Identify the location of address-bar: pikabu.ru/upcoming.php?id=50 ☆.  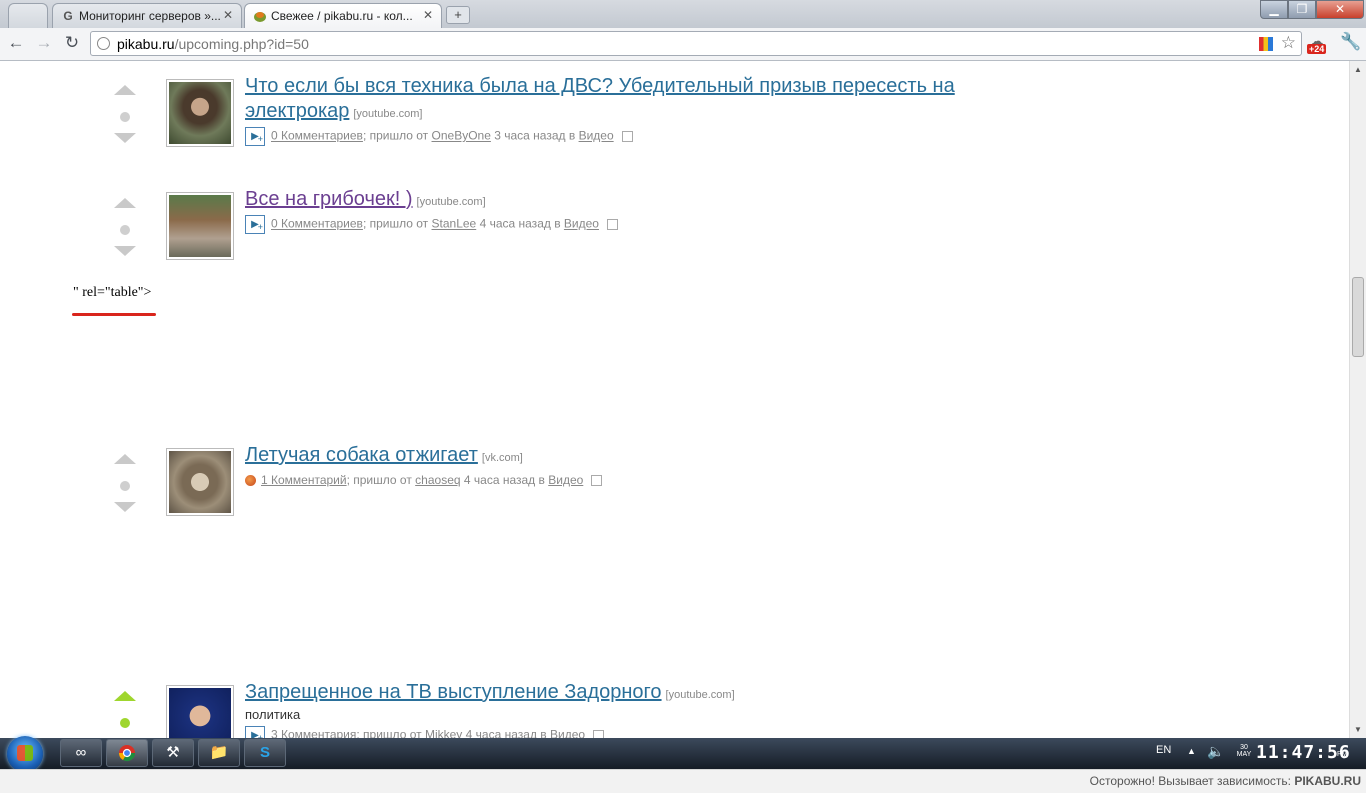
(696, 43).